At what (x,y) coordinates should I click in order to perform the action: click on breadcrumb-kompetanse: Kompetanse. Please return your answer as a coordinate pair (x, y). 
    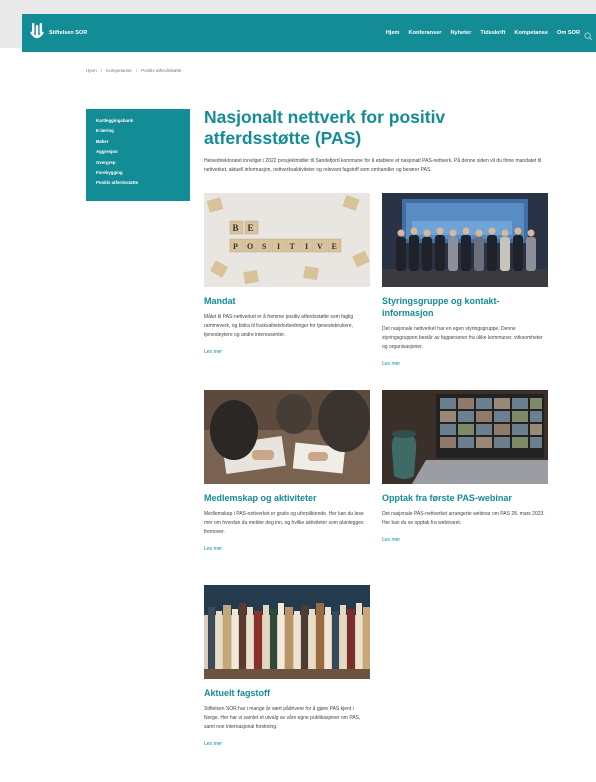
    Looking at the image, I should click on (119, 70).